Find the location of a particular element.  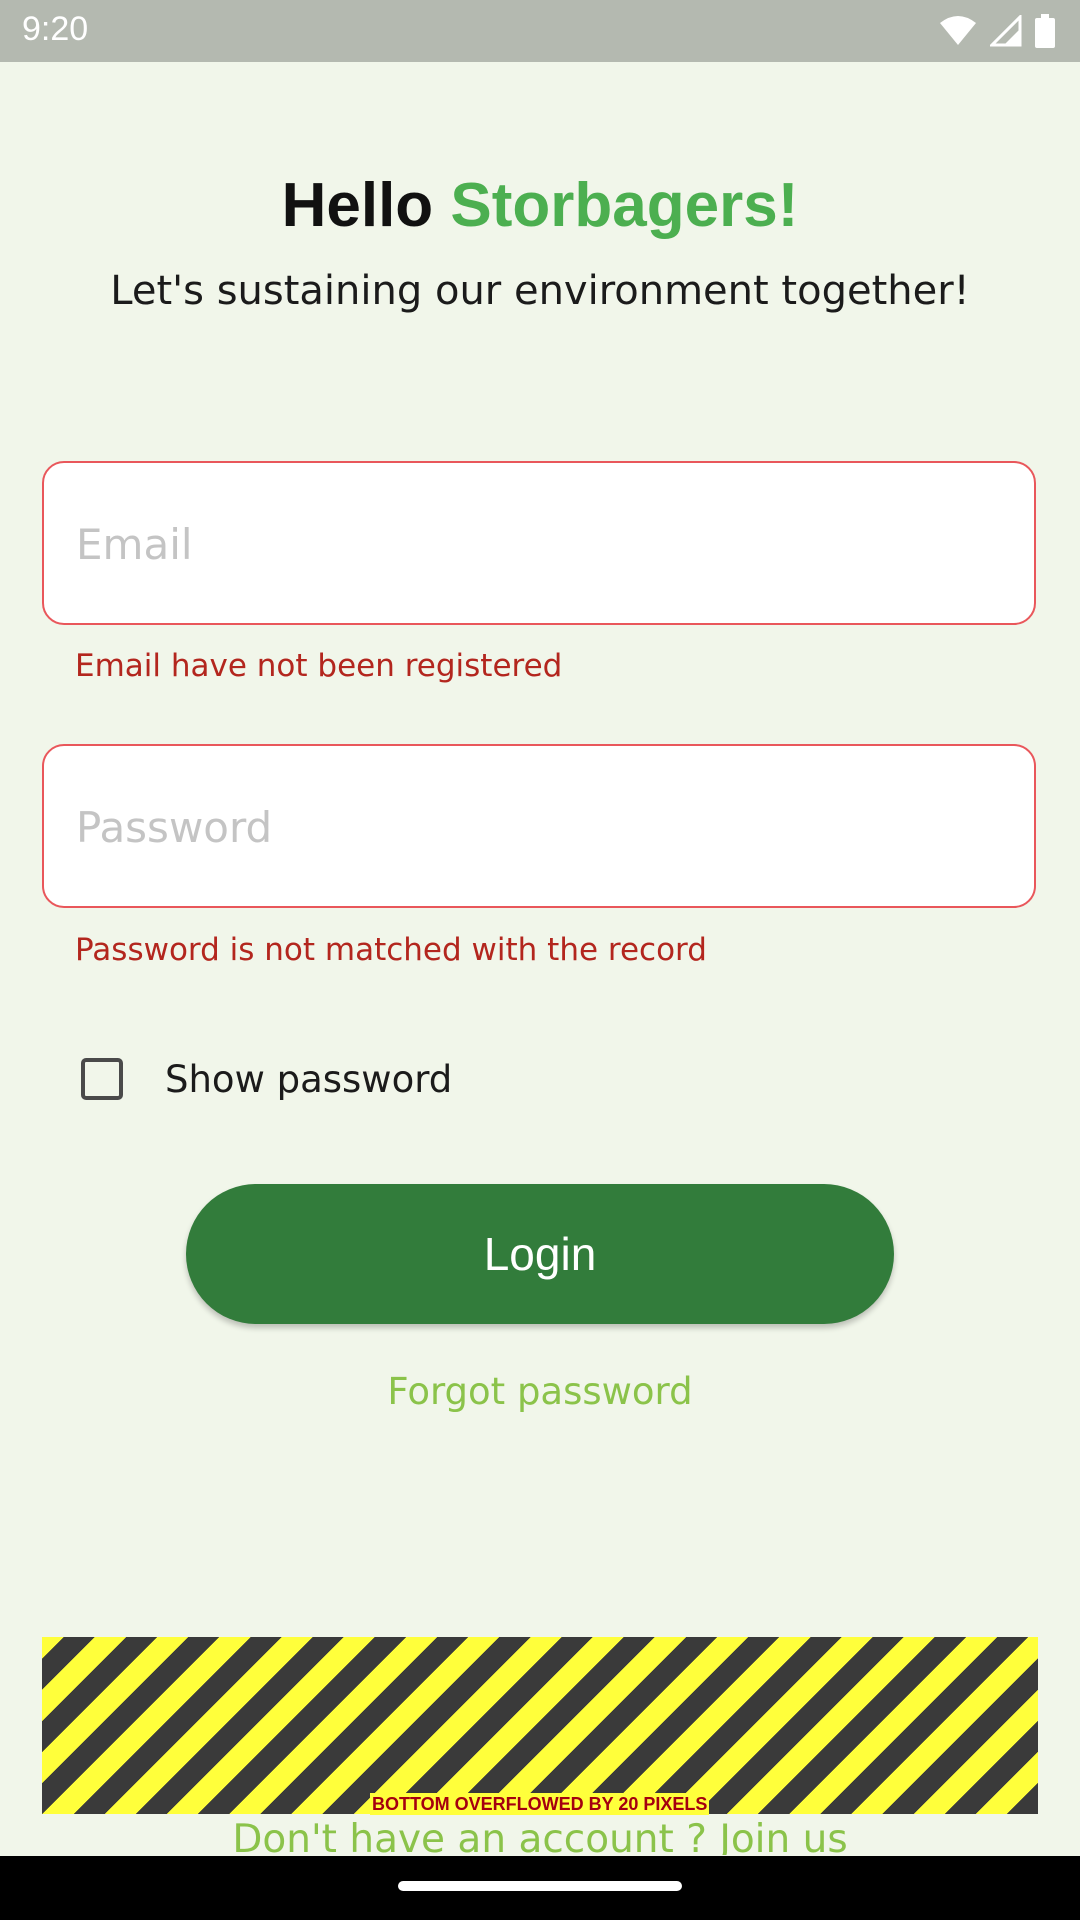

overflow-warning-label: BOTTOM OVERFLOWED BY 20 PIXELS is located at coordinates (540, 1804).